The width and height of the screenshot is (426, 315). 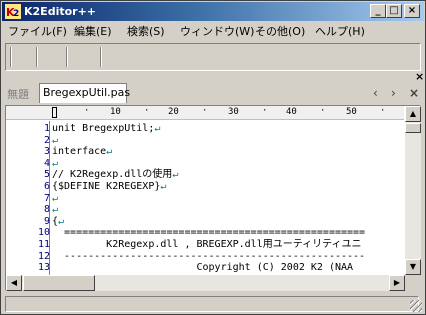 What do you see at coordinates (43, 268) in the screenshot?
I see `line-number: 13` at bounding box center [43, 268].